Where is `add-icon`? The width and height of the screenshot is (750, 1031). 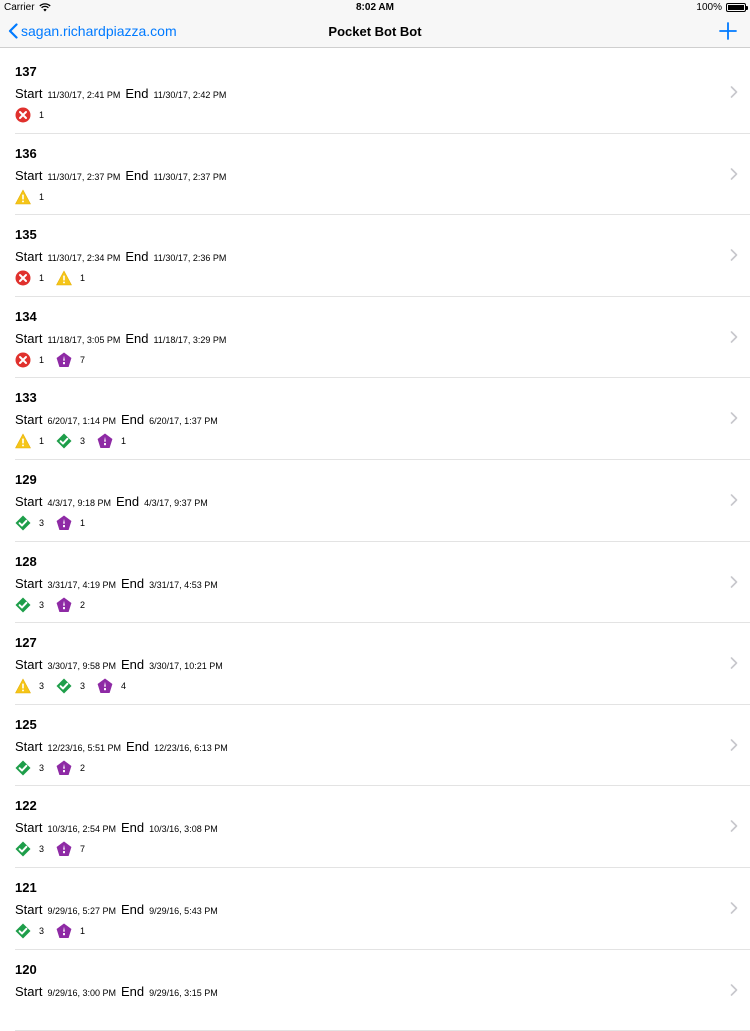 add-icon is located at coordinates (728, 31).